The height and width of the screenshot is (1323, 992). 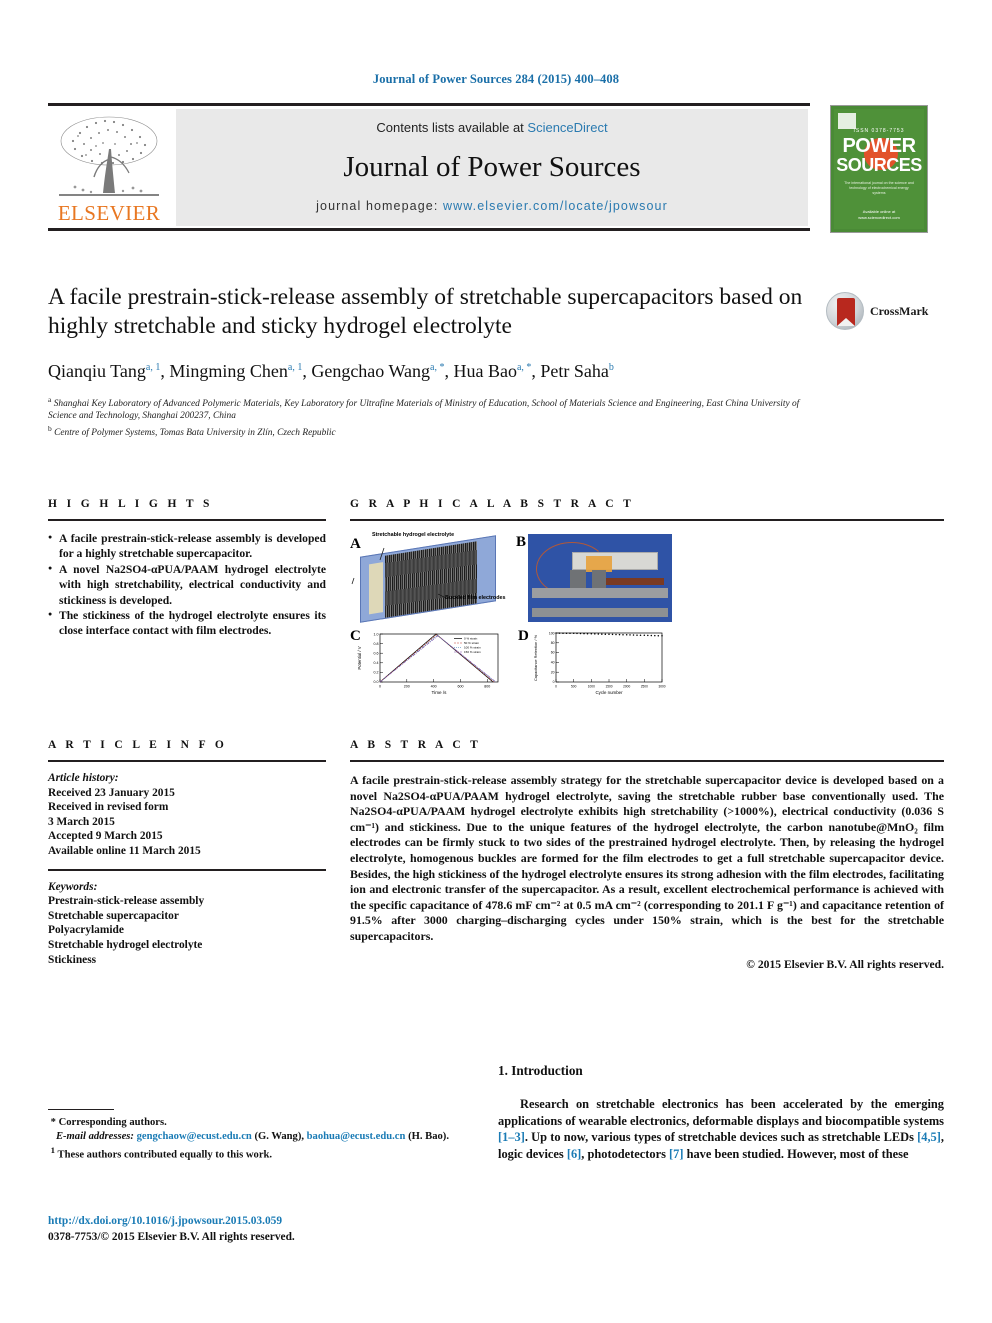 I want to click on photo-rail-lower, so click(x=600, y=612).